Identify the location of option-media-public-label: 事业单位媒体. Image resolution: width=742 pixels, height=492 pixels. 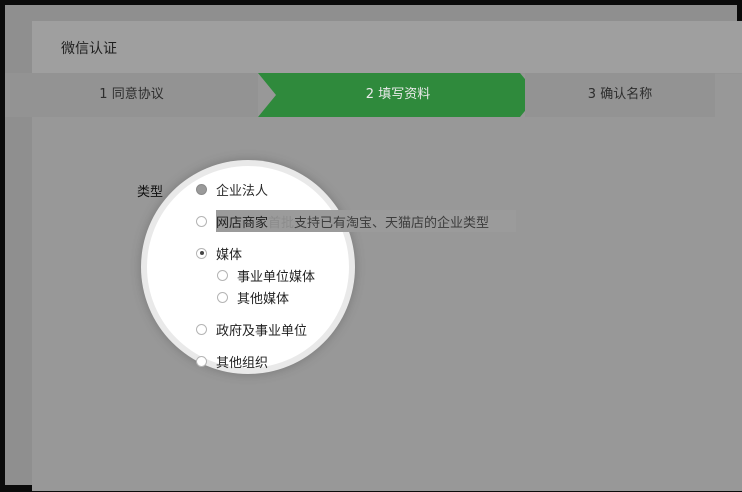
(276, 277).